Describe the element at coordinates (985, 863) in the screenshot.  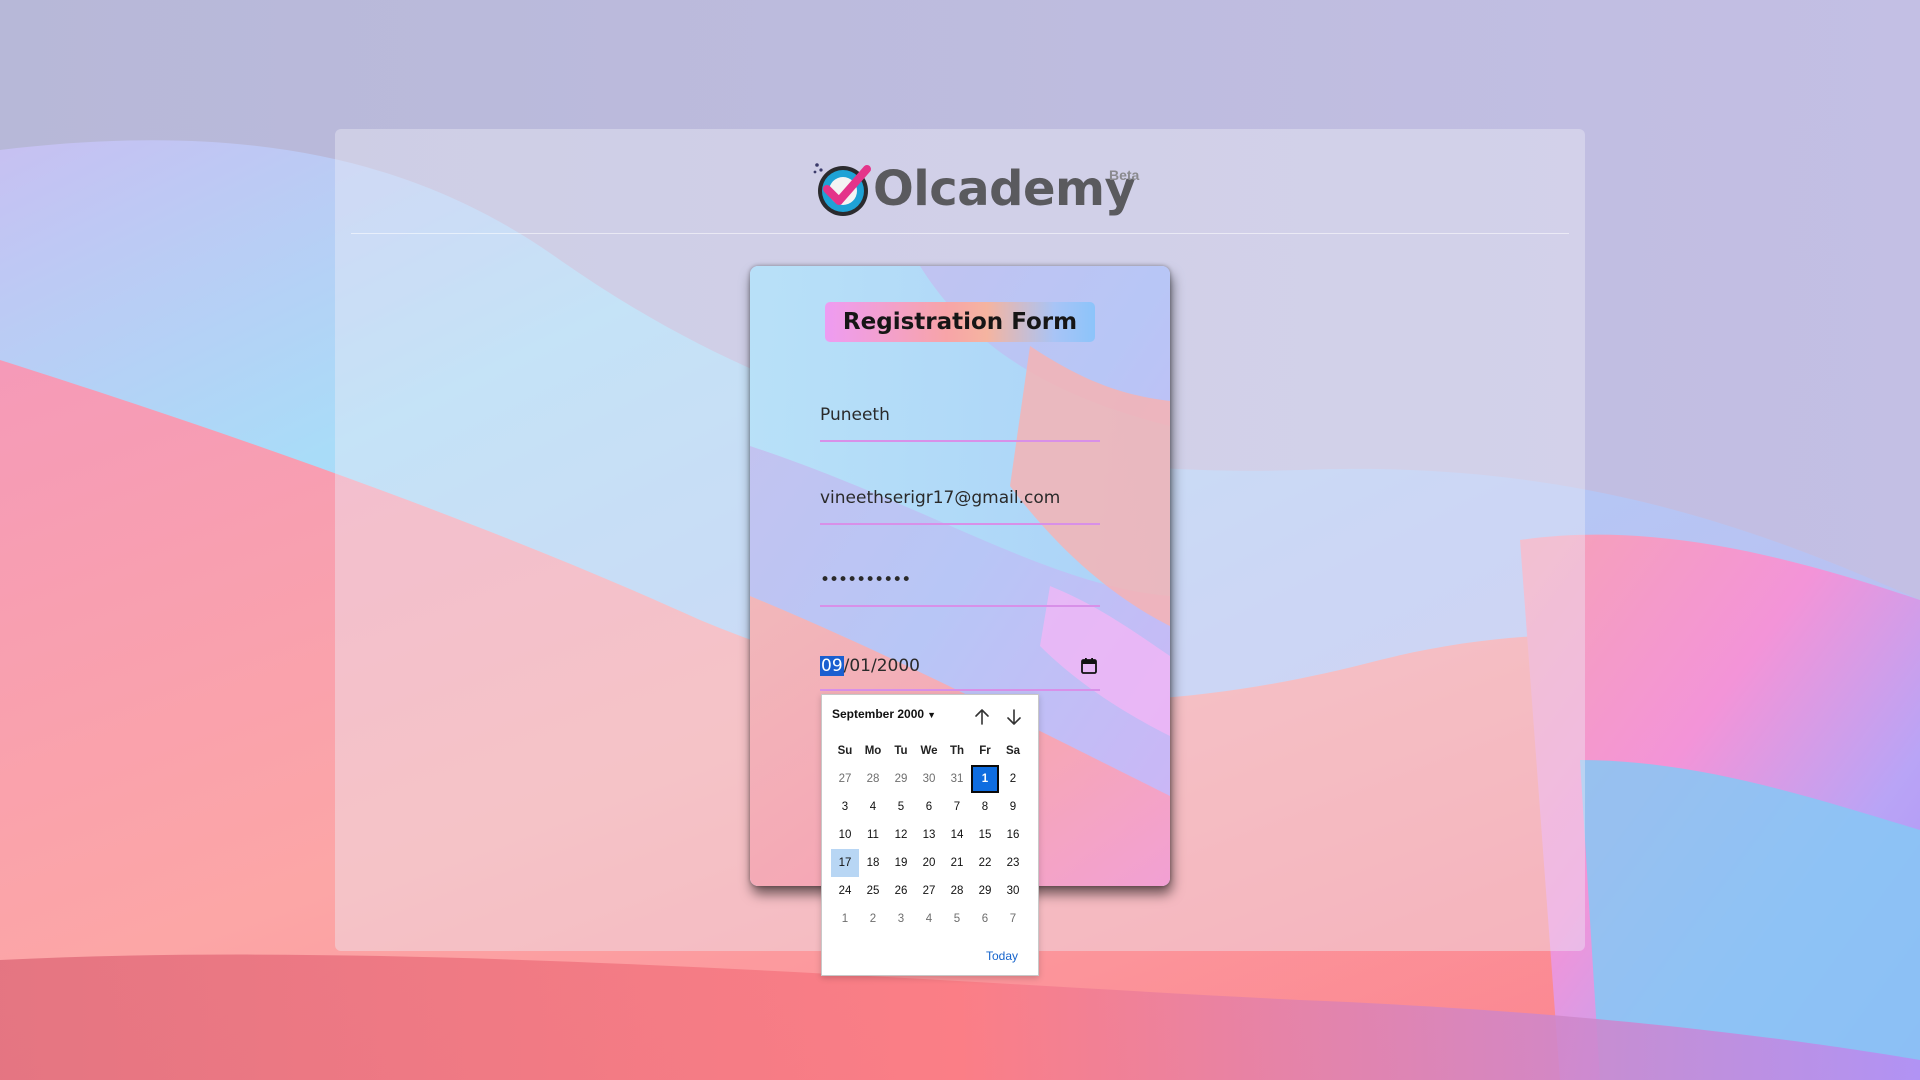
I see `calendar-day: 22` at that location.